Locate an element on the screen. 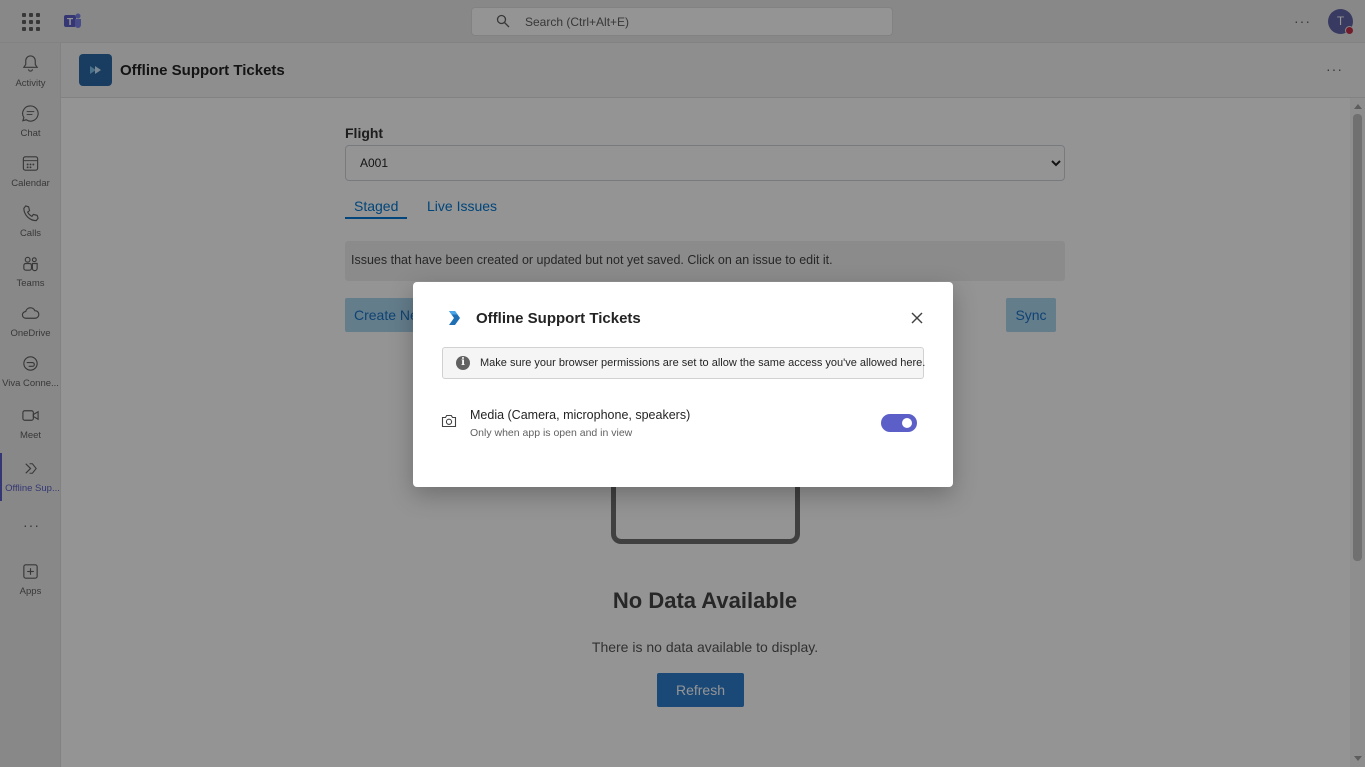  media-permission-toggle is located at coordinates (899, 423).